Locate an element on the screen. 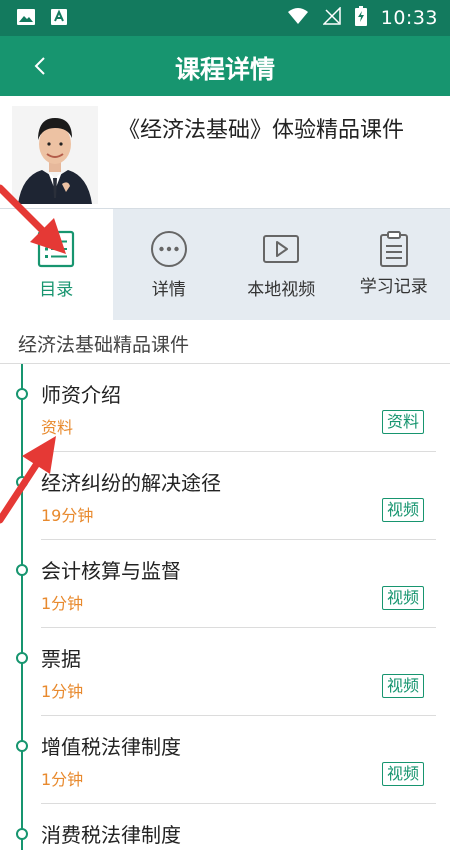  tab-local-video: 本地视频 is located at coordinates (281, 264).